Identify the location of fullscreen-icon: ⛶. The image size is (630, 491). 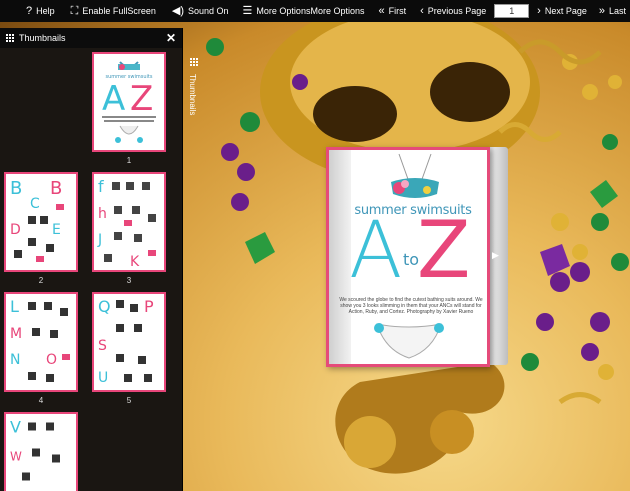
(74, 10).